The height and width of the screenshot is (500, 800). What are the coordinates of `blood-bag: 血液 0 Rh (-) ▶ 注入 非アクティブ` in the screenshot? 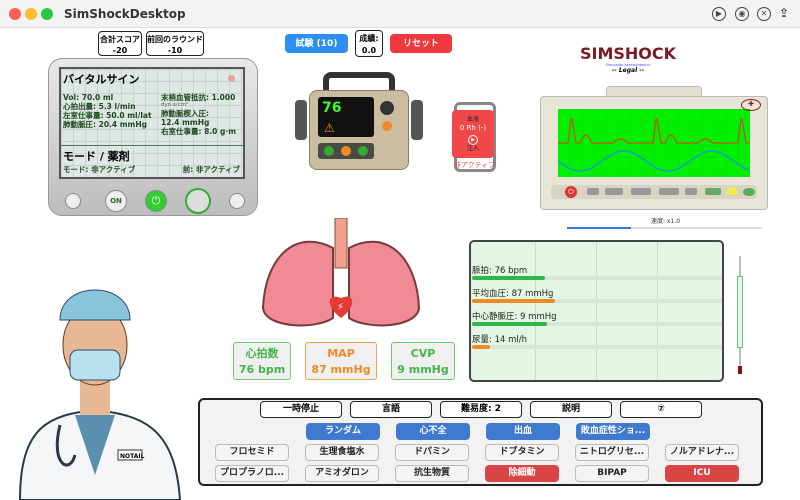 It's located at (474, 134).